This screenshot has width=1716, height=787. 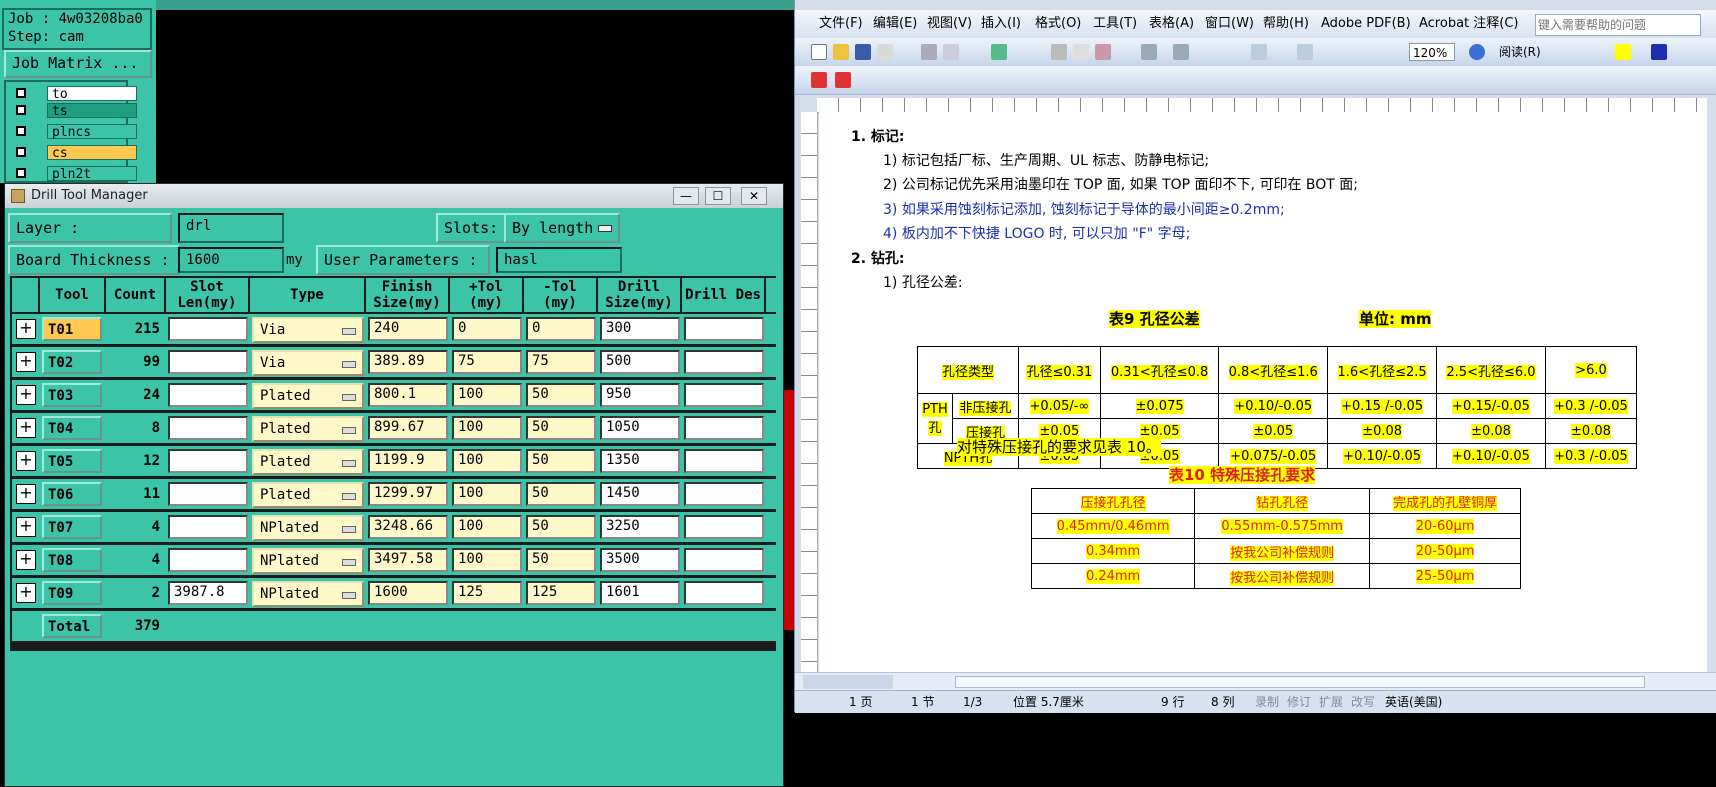 What do you see at coordinates (72, 362) in the screenshot?
I see `tool-button: T02` at bounding box center [72, 362].